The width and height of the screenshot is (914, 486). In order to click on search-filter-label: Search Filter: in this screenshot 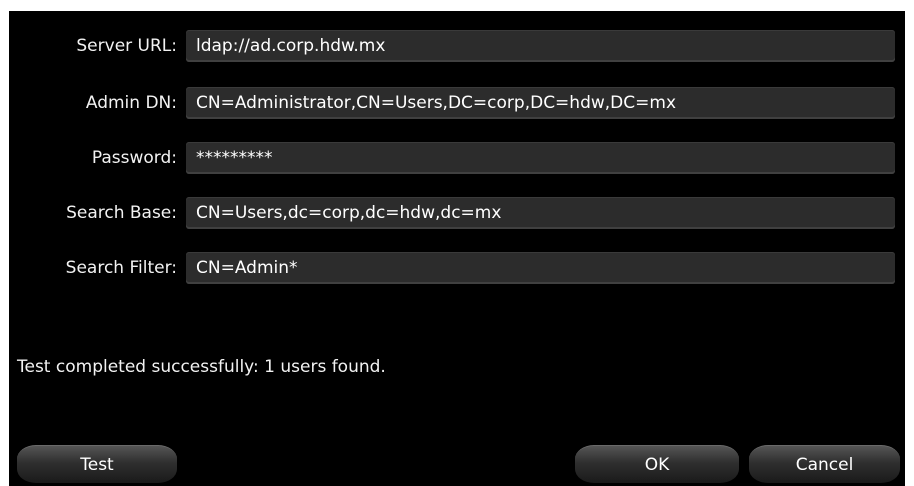, I will do `click(121, 268)`.